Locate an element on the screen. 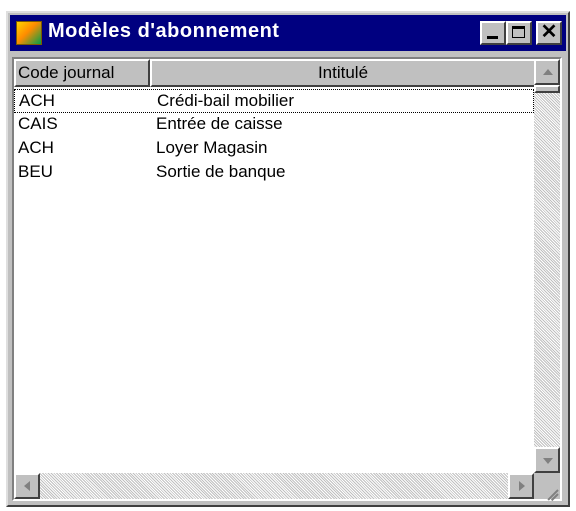 This screenshot has width=576, height=511. list-row: CAIS Entrée de caisse is located at coordinates (274, 125).